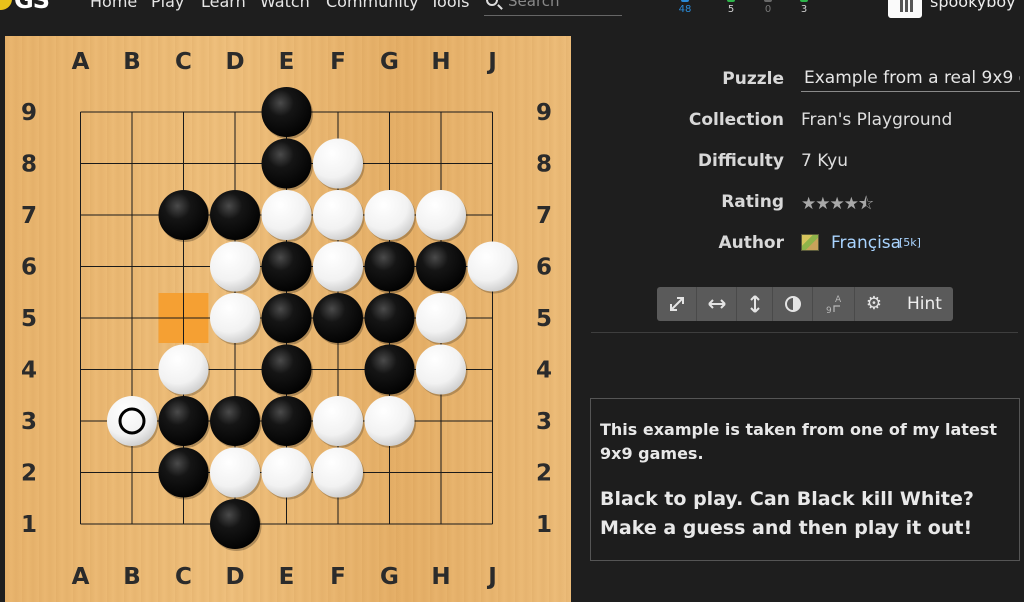  I want to click on challenges-counter: 3, so click(804, 8).